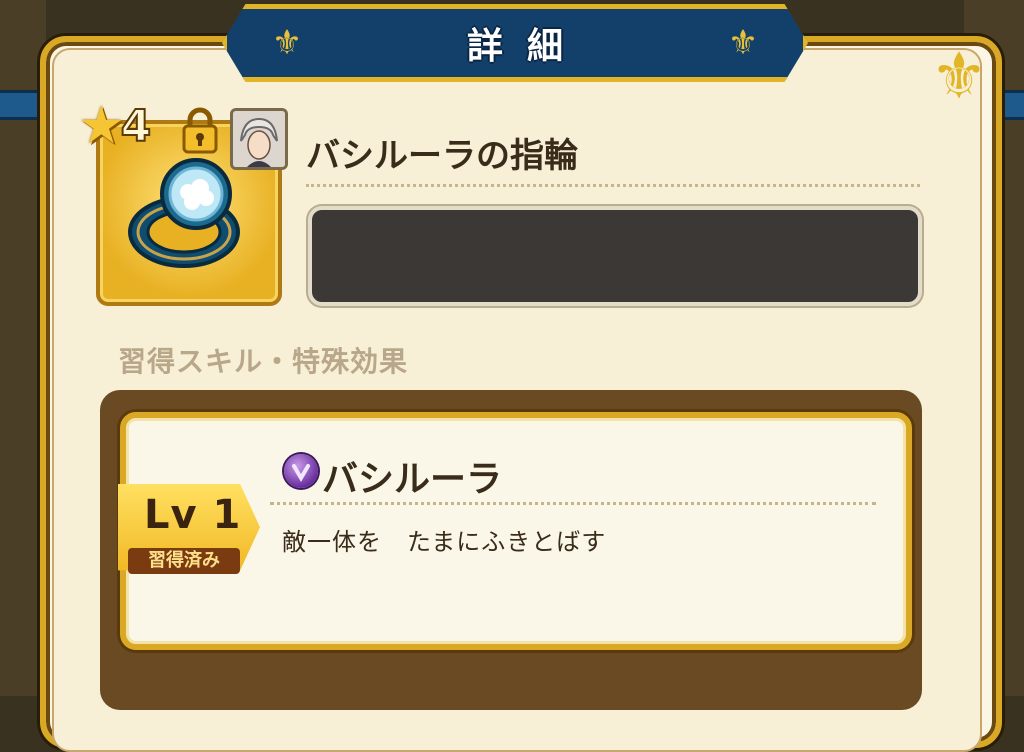 The width and height of the screenshot is (1024, 752). I want to click on sky-crystal-ring-icon, so click(184, 213).